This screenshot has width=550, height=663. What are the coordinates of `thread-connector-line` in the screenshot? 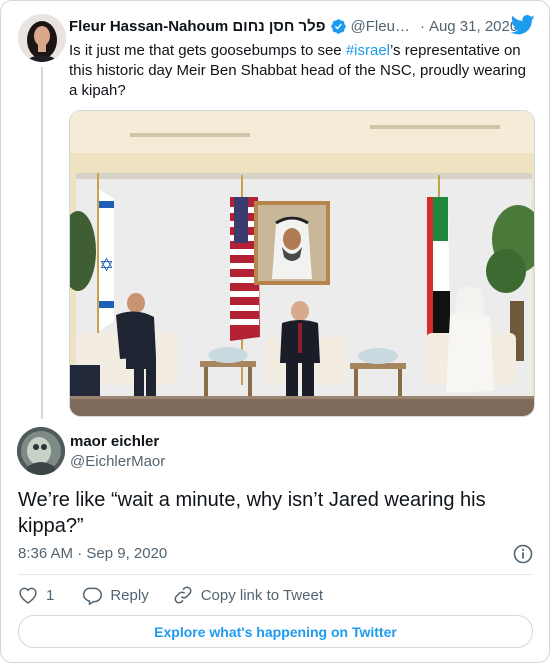 It's located at (42, 243).